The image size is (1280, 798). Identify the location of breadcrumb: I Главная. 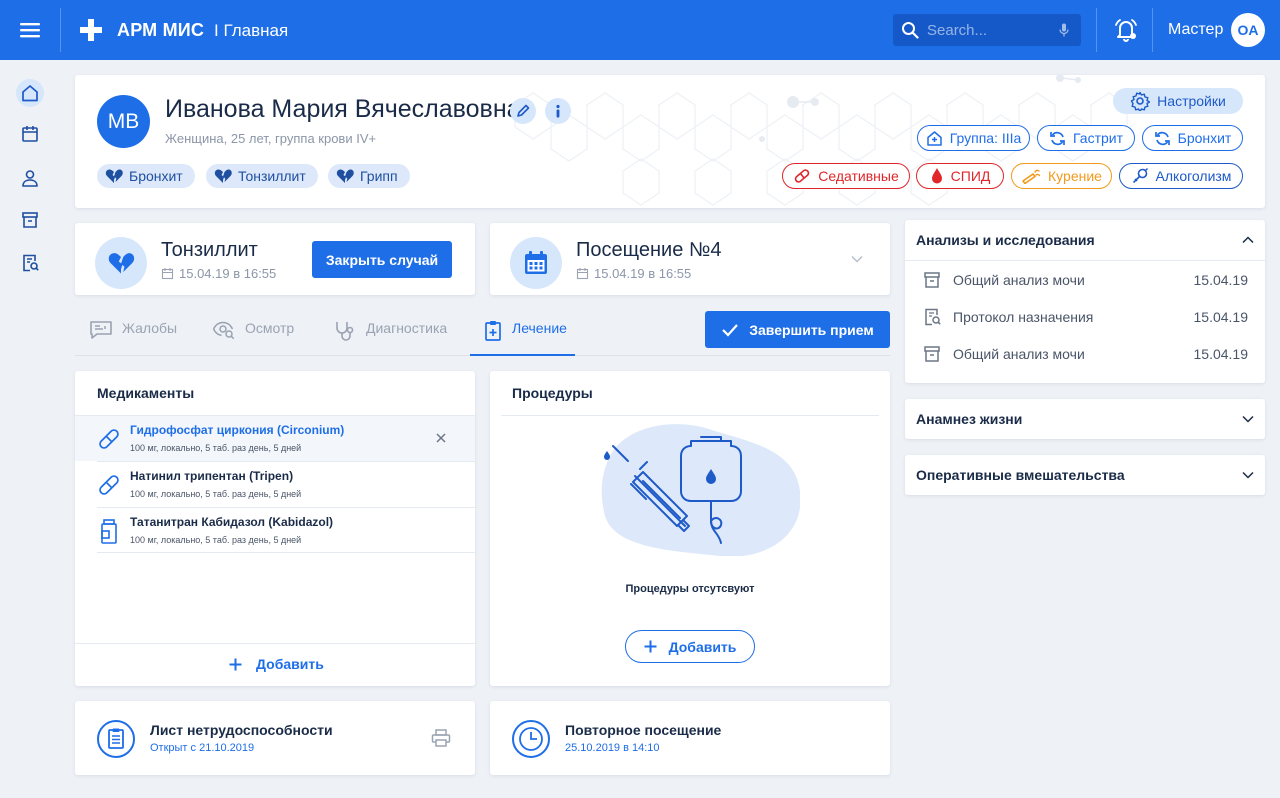
(251, 31).